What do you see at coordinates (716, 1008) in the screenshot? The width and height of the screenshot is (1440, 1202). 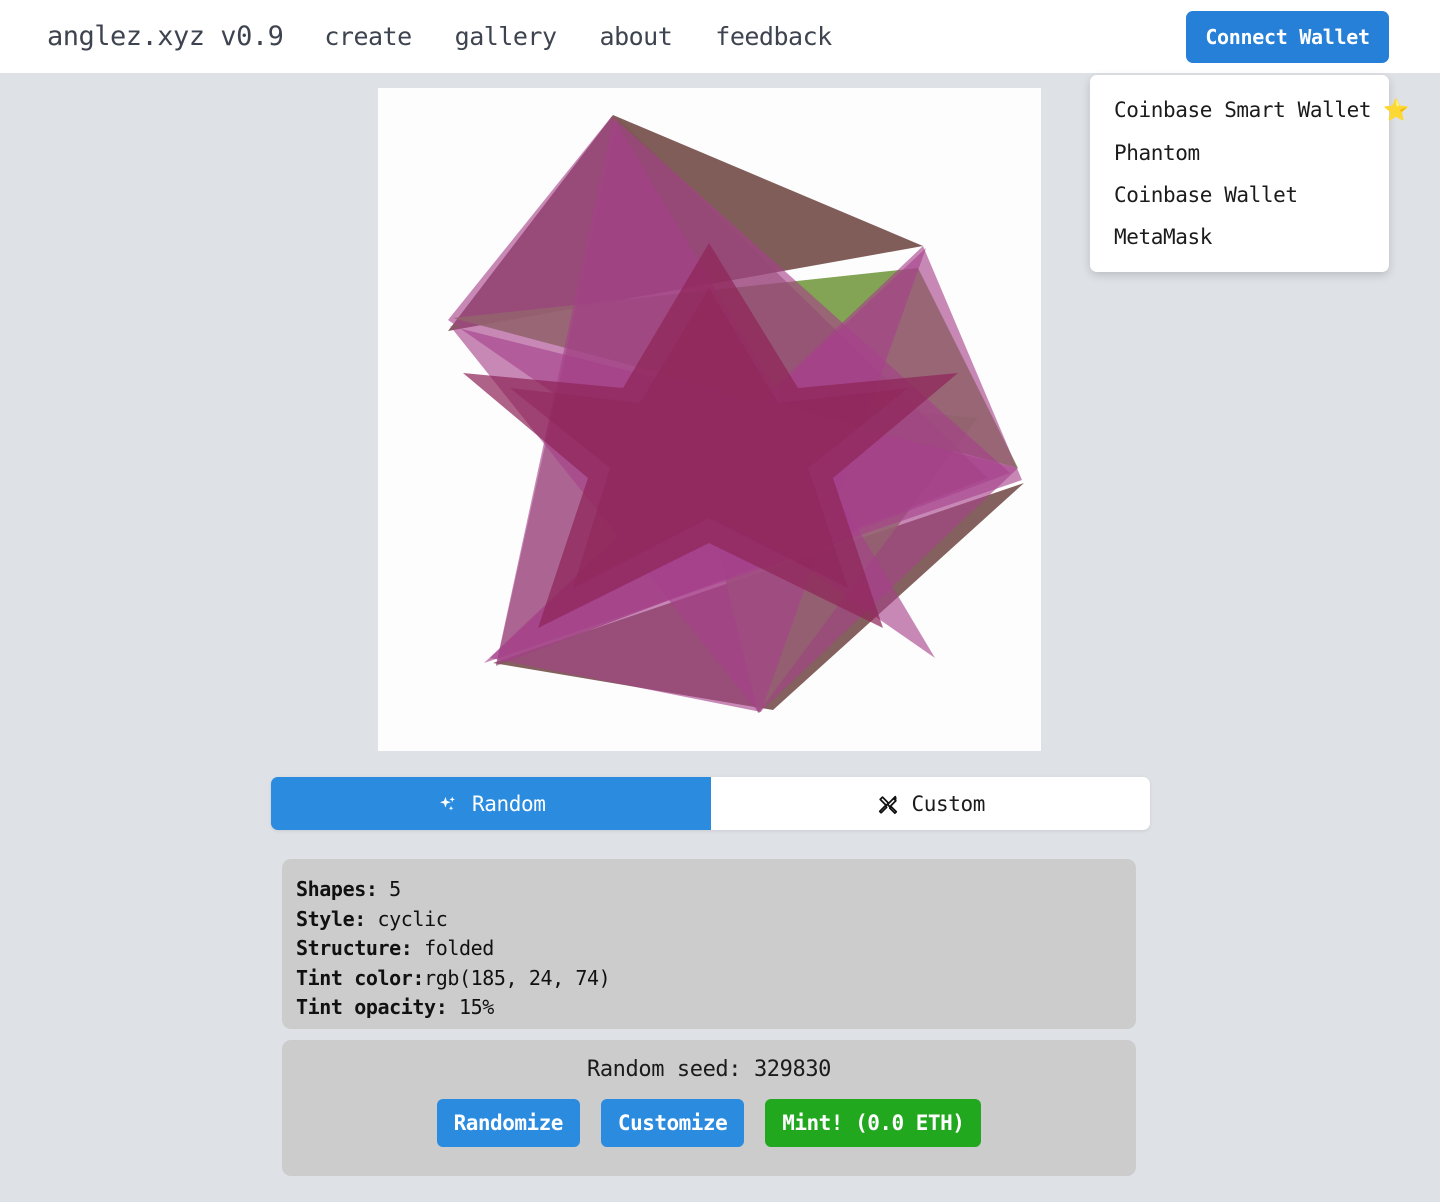 I see `info-row-tint-opacity: Tint opacity: 15%` at bounding box center [716, 1008].